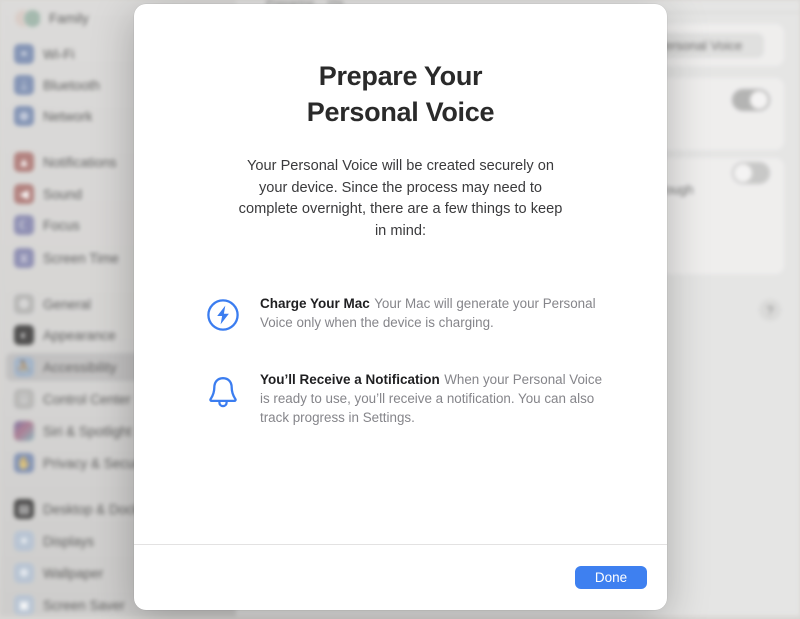 Image resolution: width=800 pixels, height=619 pixels. What do you see at coordinates (315, 304) in the screenshot?
I see `feature-heading: Charge Your Mac` at bounding box center [315, 304].